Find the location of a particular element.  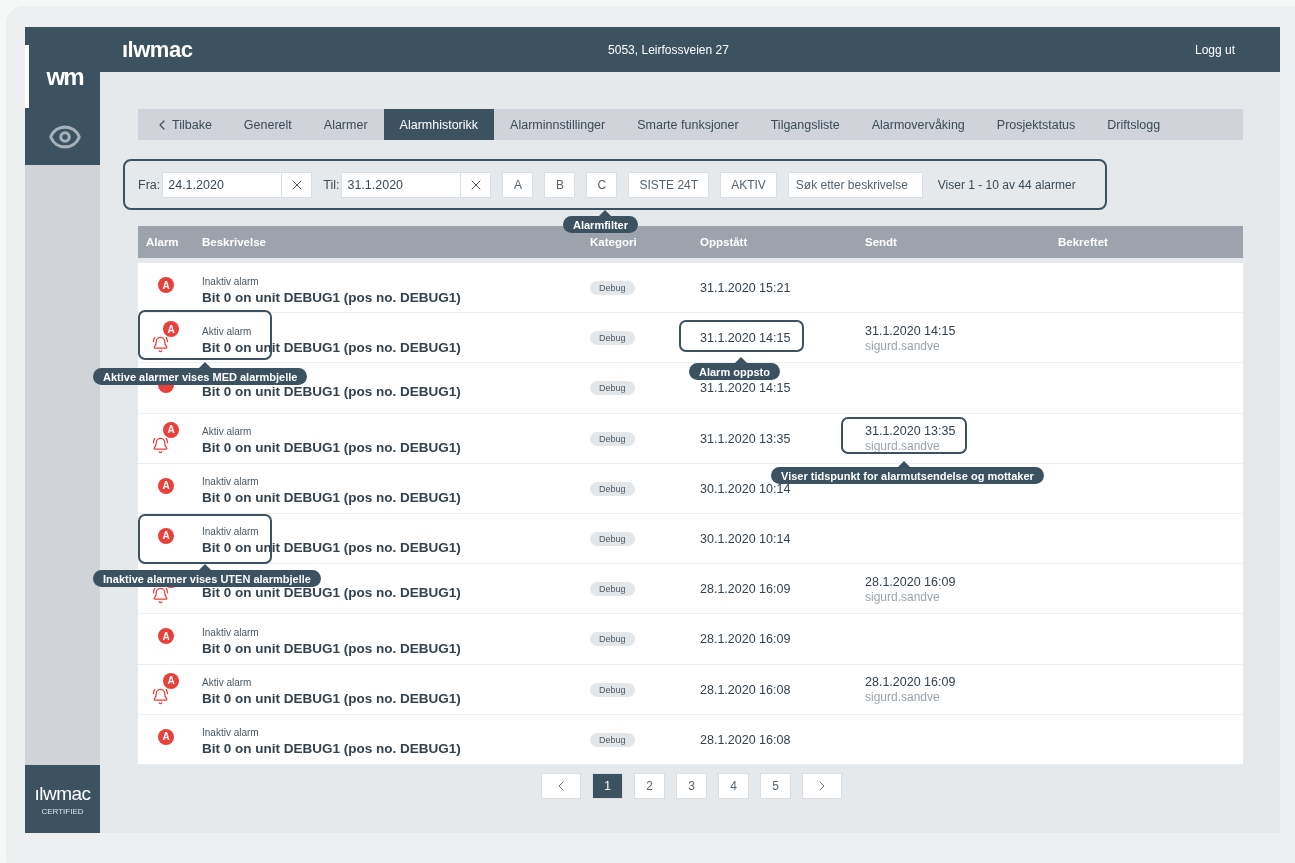

from-date-field: 24.1.2020 is located at coordinates (222, 184).